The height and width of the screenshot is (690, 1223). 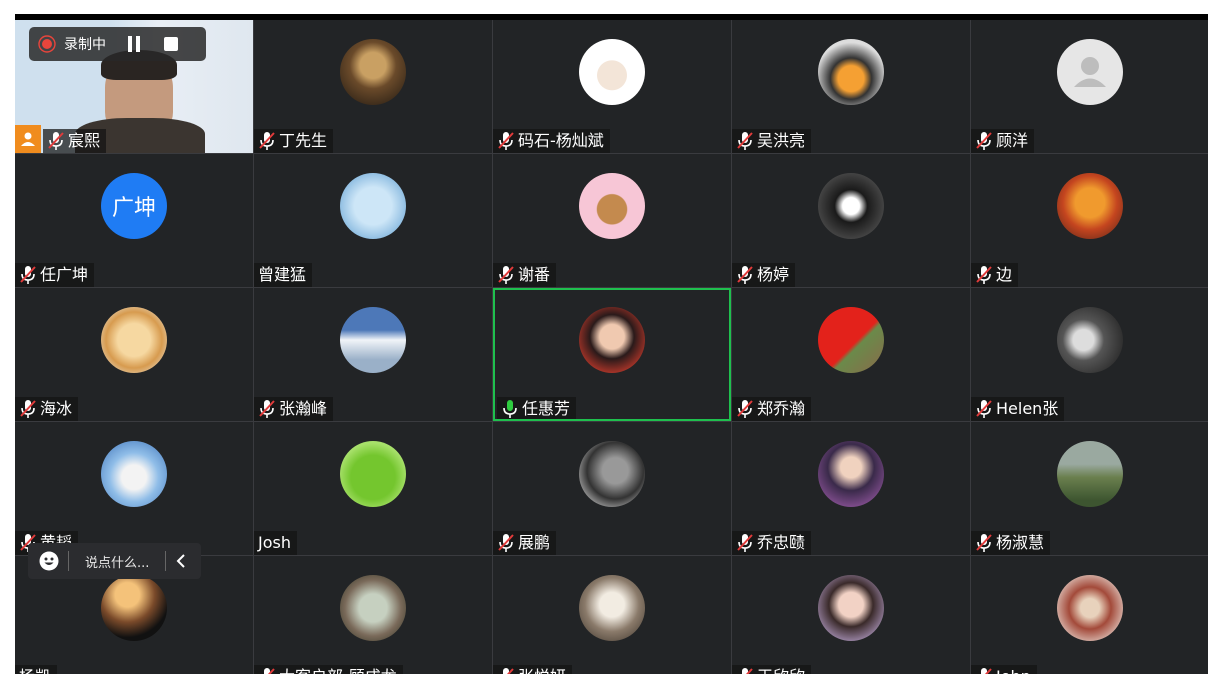 I want to click on participant-tile: 乔忠赜, so click(x=851, y=488).